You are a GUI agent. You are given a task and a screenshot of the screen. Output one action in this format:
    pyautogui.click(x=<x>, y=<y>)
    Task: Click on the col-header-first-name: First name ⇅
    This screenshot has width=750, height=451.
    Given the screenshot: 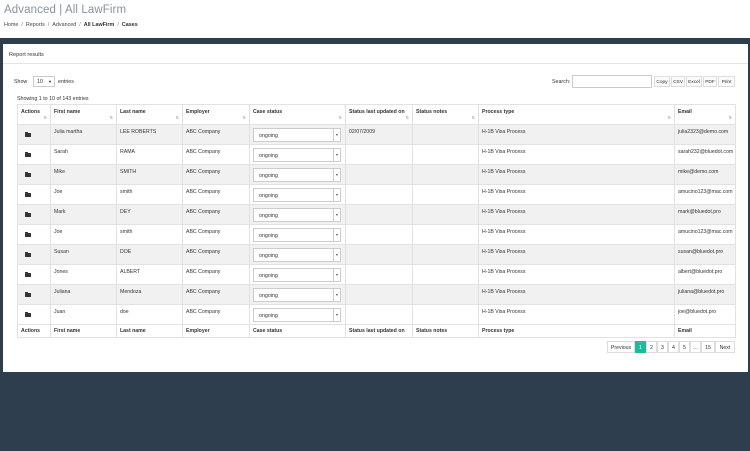 What is the action you would take?
    pyautogui.click(x=83, y=114)
    